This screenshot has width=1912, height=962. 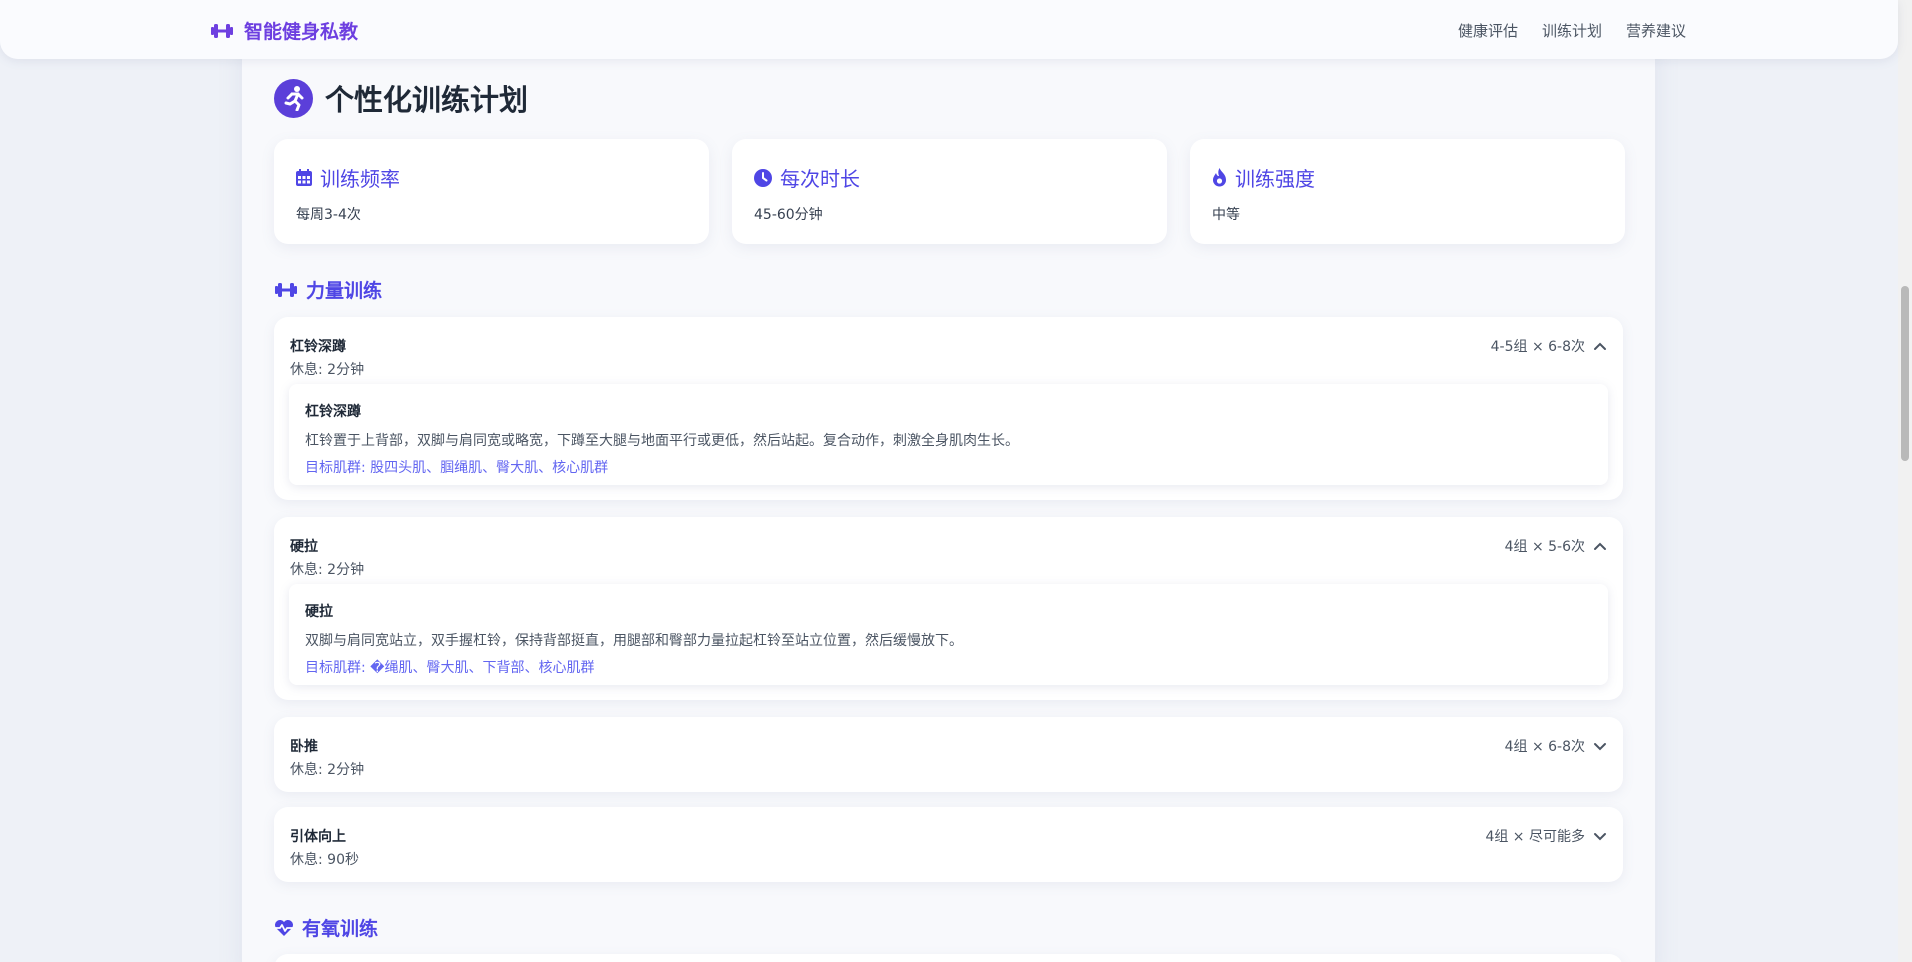 What do you see at coordinates (788, 215) in the screenshot?
I see `stat-value: 45-60分钟` at bounding box center [788, 215].